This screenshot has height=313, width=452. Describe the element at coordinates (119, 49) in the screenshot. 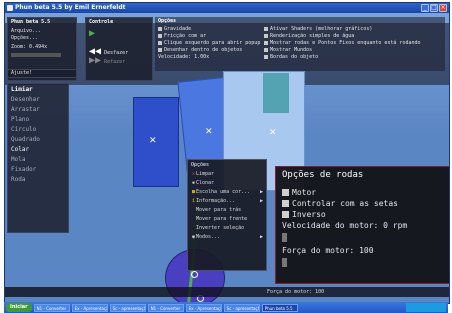

I see `controls-panel: Controle ▶ ◀◀ Desfazer ▶▶ Refazer` at that location.